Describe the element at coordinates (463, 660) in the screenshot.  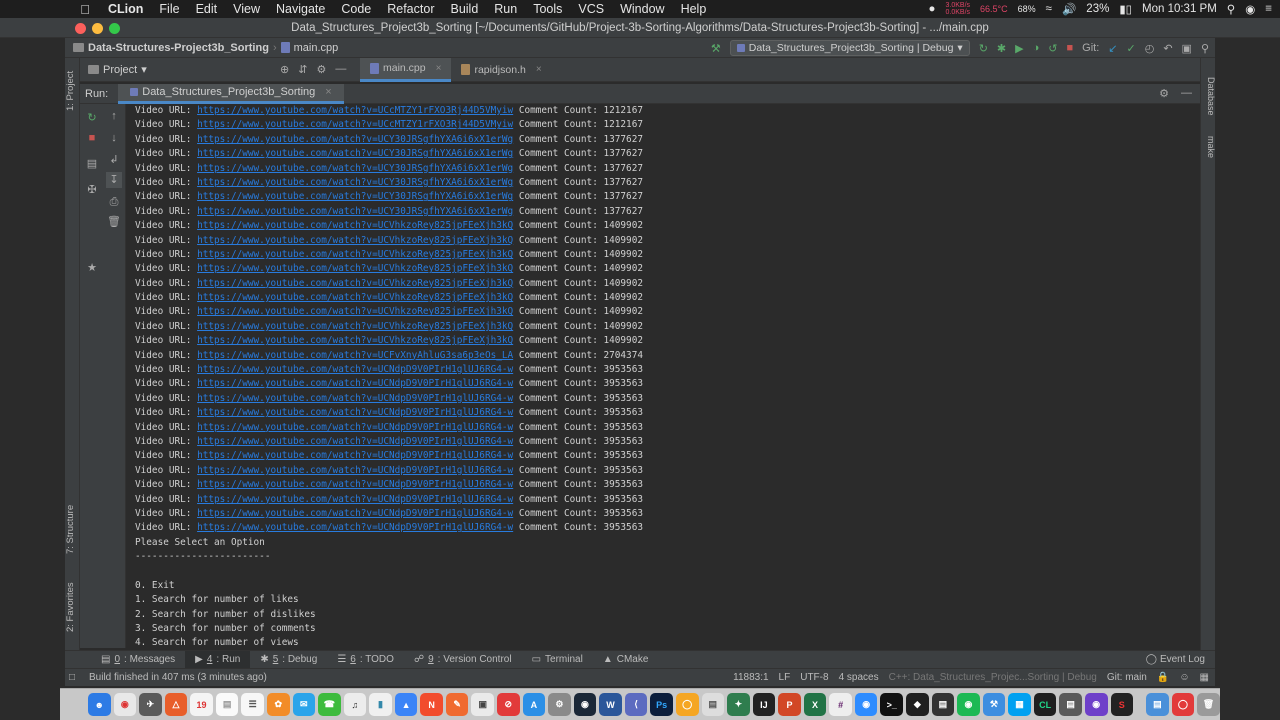
I see `tab-version-control: ☍ 9: Version Control` at that location.